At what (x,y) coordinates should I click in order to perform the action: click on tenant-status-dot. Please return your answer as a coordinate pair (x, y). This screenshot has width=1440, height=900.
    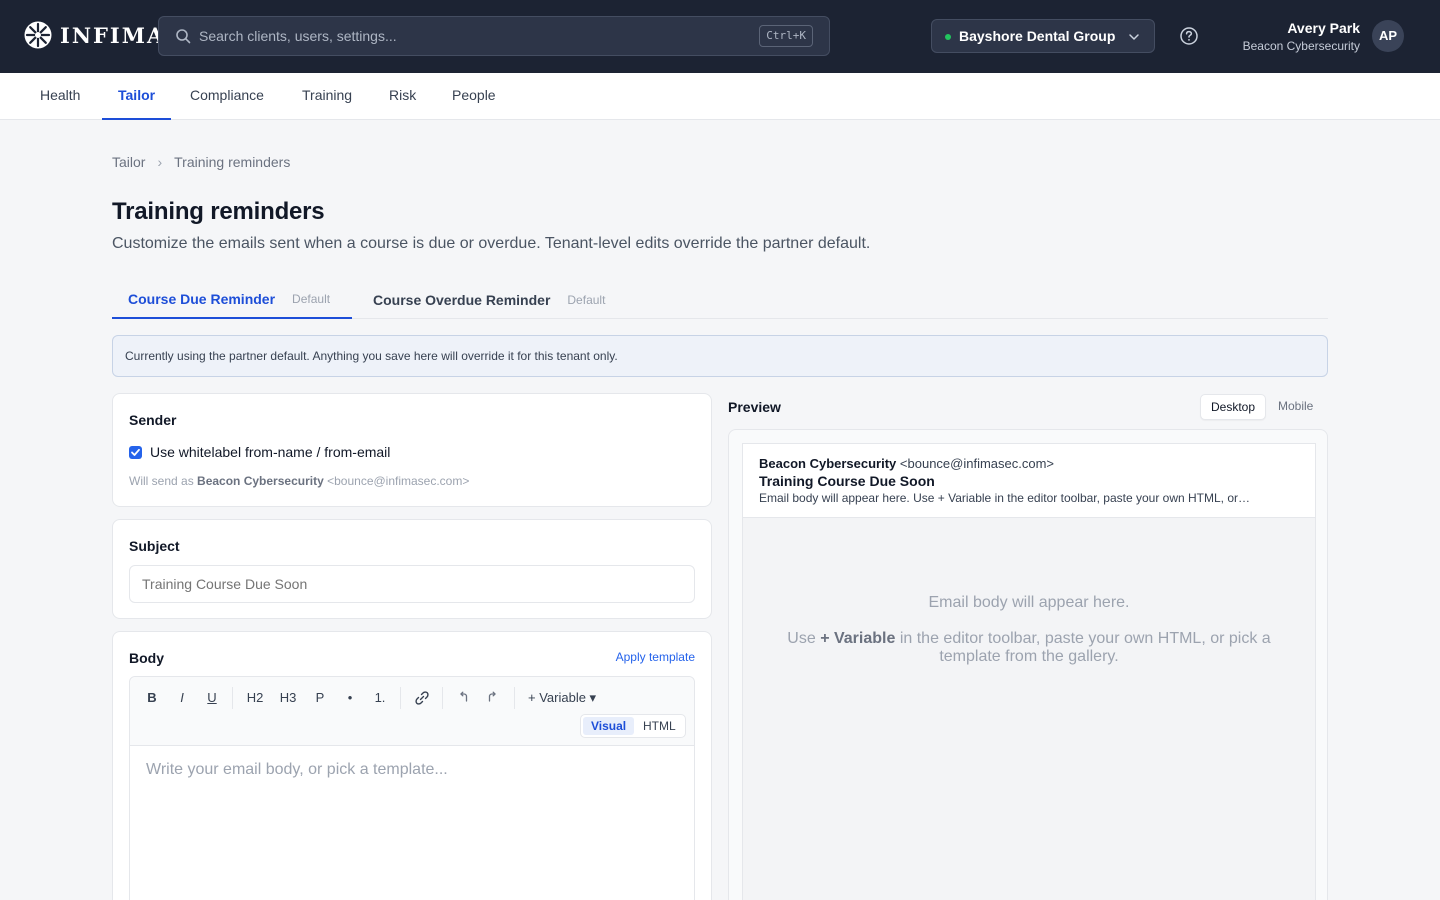
    Looking at the image, I should click on (948, 37).